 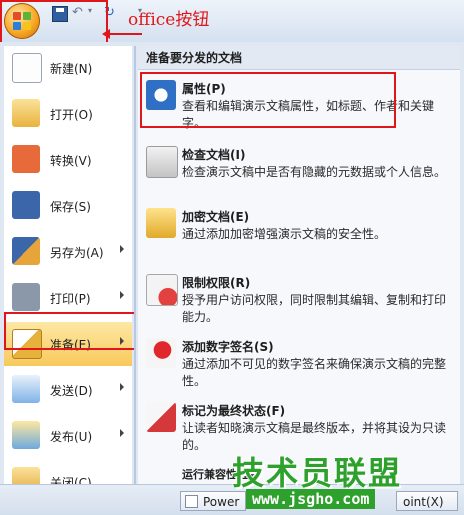 I want to click on watermark-title: 技术员联盟, so click(x=317, y=473).